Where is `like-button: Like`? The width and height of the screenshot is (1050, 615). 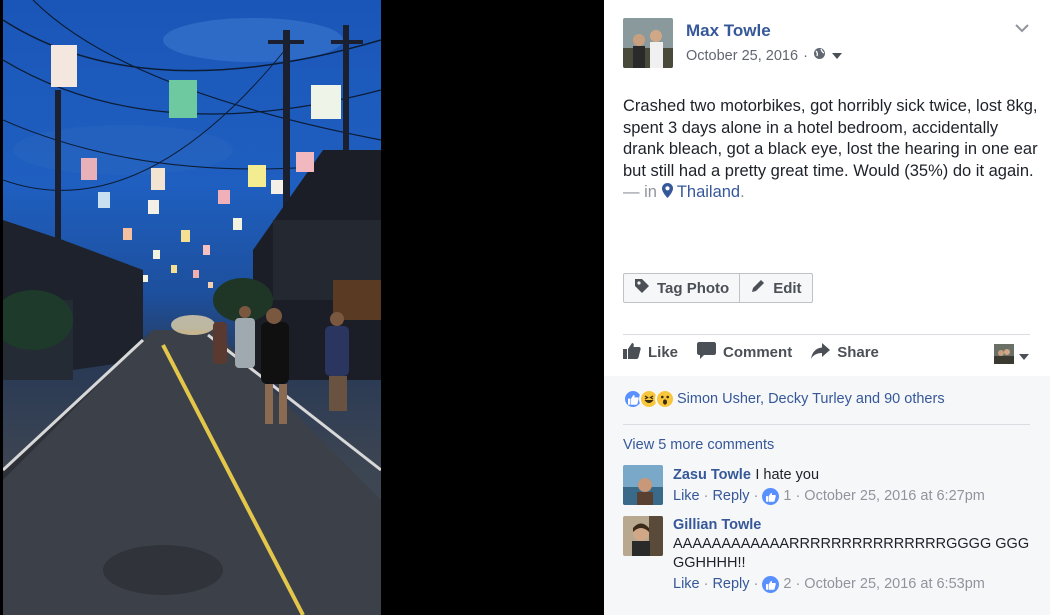
like-button: Like is located at coordinates (650, 352).